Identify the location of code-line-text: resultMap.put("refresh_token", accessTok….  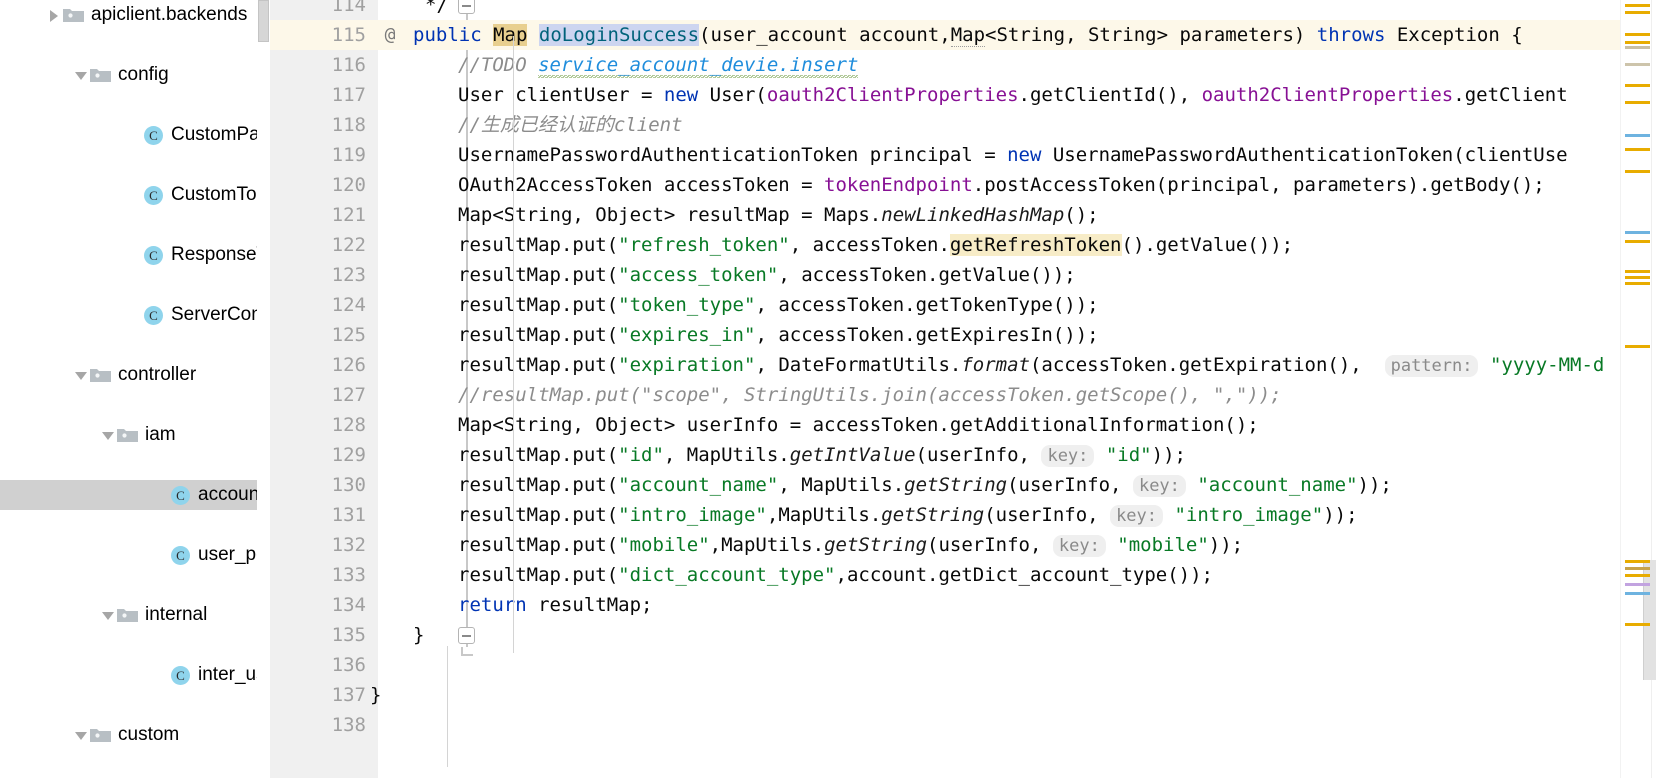
(875, 245).